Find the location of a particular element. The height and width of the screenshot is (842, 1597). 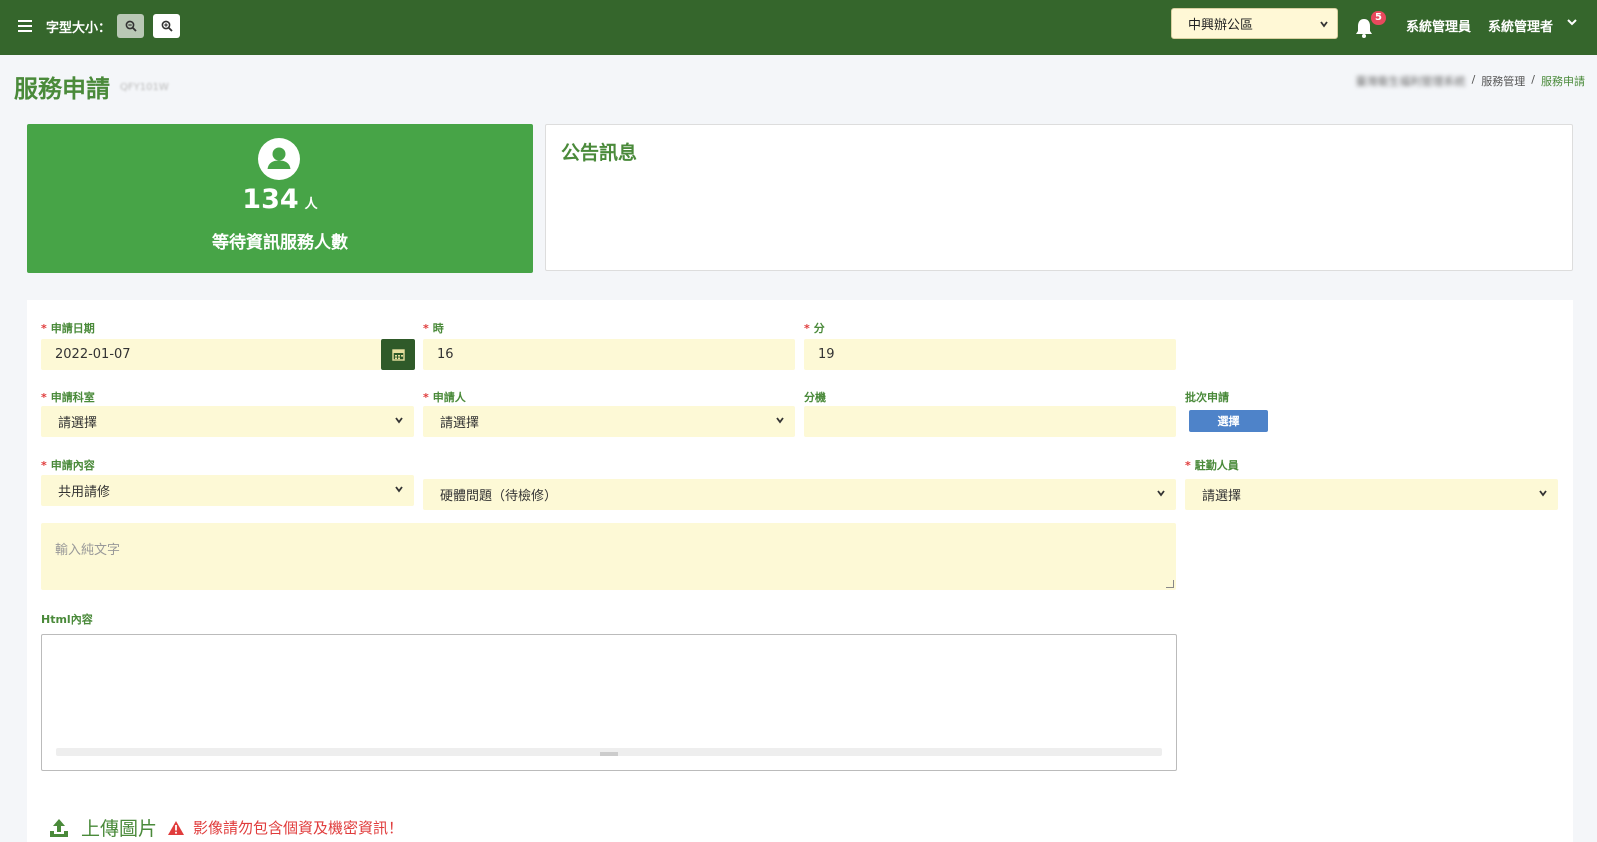

batch-select-button: 選擇 is located at coordinates (1228, 421).